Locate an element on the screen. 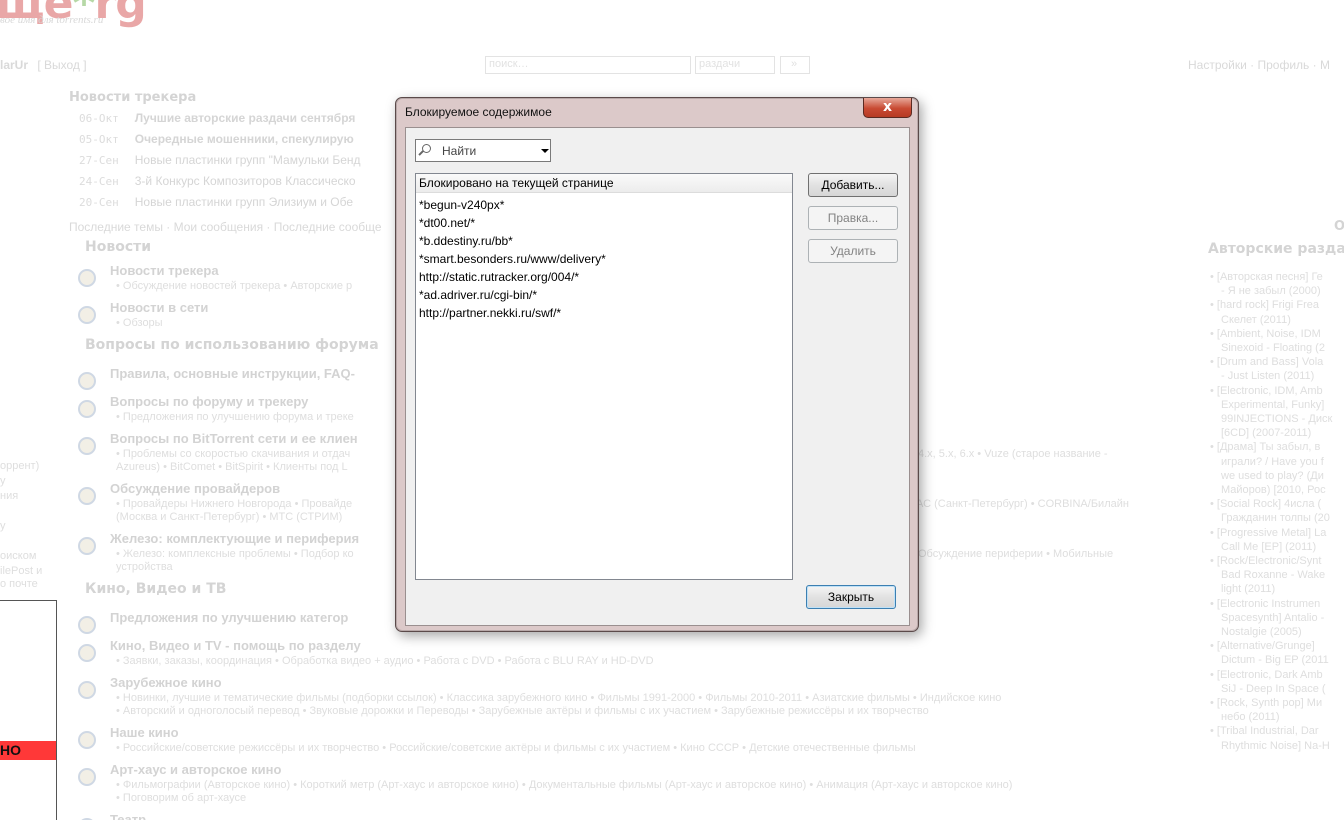 Image resolution: width=1344 pixels, height=820 pixels. forum-title: Наше кино is located at coordinates (144, 732).